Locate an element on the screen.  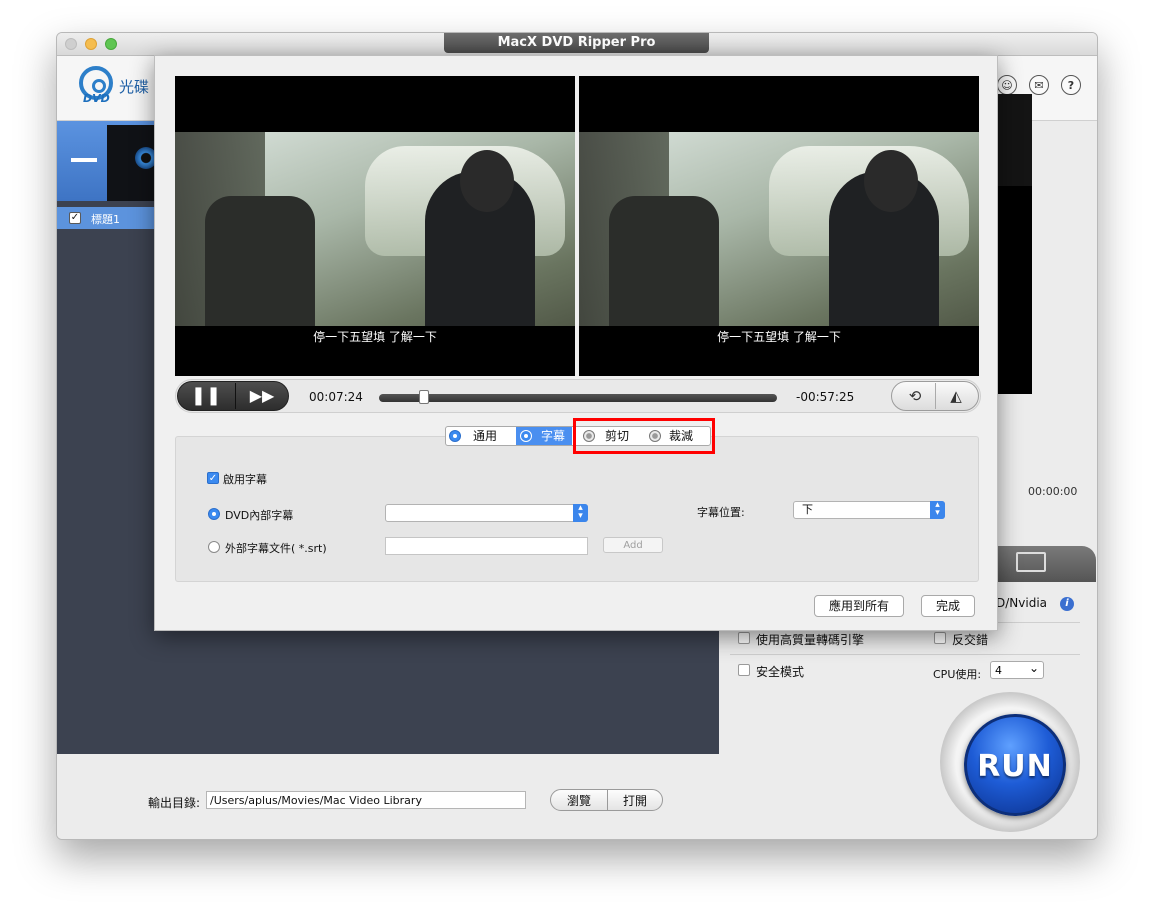
folder-tab is located at coordinates (1046, 564).